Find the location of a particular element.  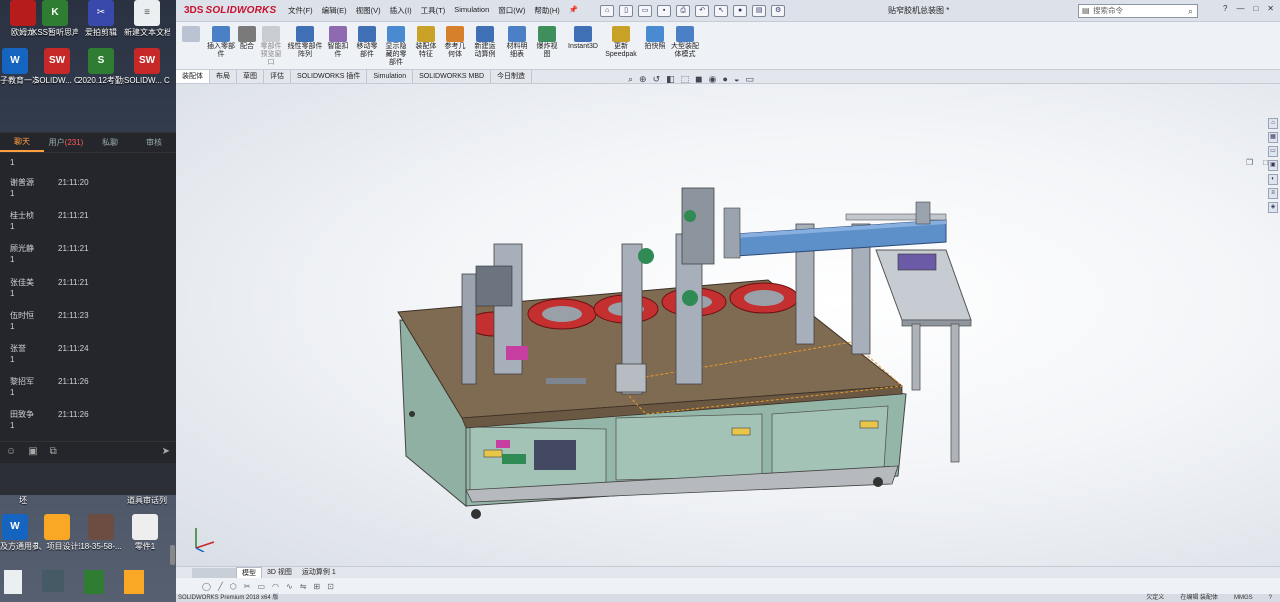

menu-simulation: Simulation is located at coordinates (471, 10).